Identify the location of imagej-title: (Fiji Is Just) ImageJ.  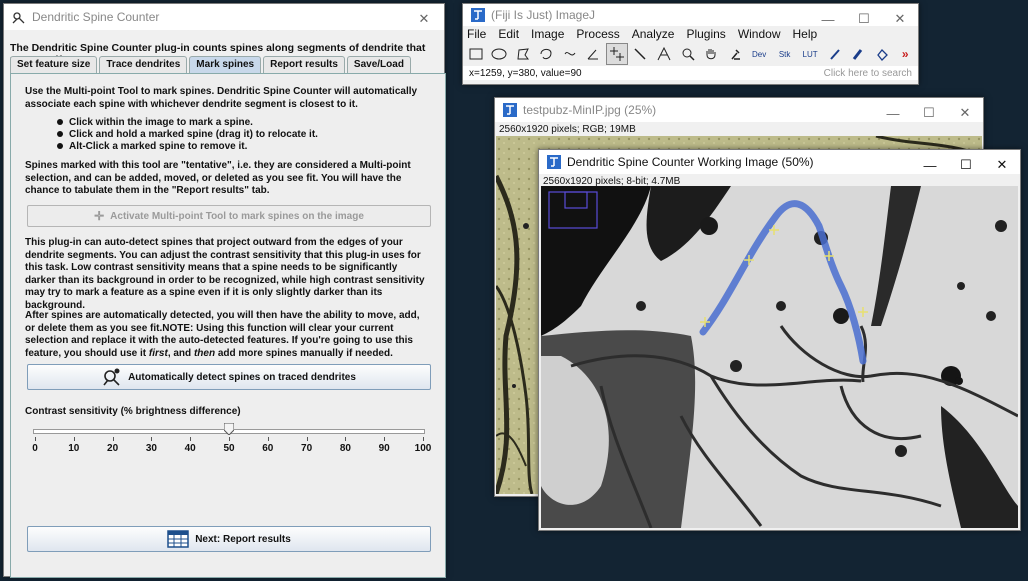
(543, 15).